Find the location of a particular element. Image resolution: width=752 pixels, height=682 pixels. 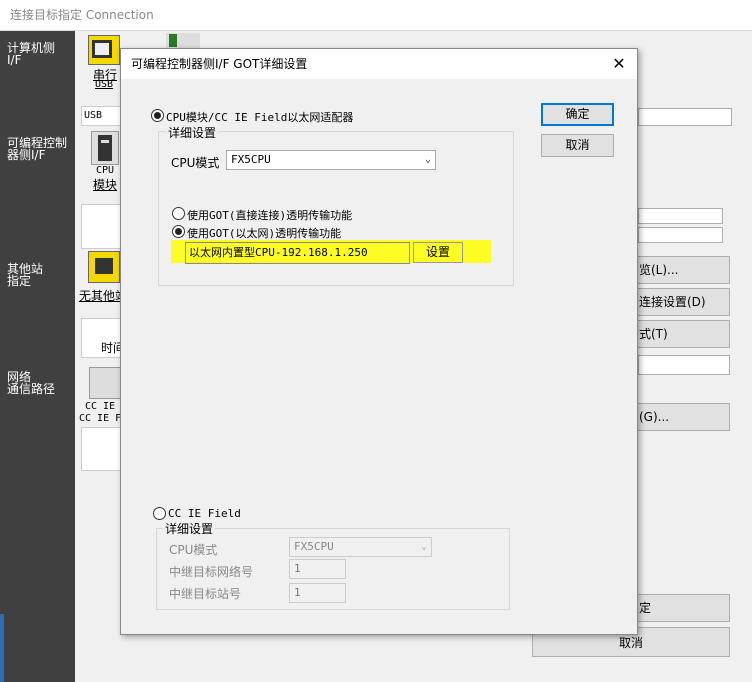

pc-if-label-line2: I/F is located at coordinates (14, 60).